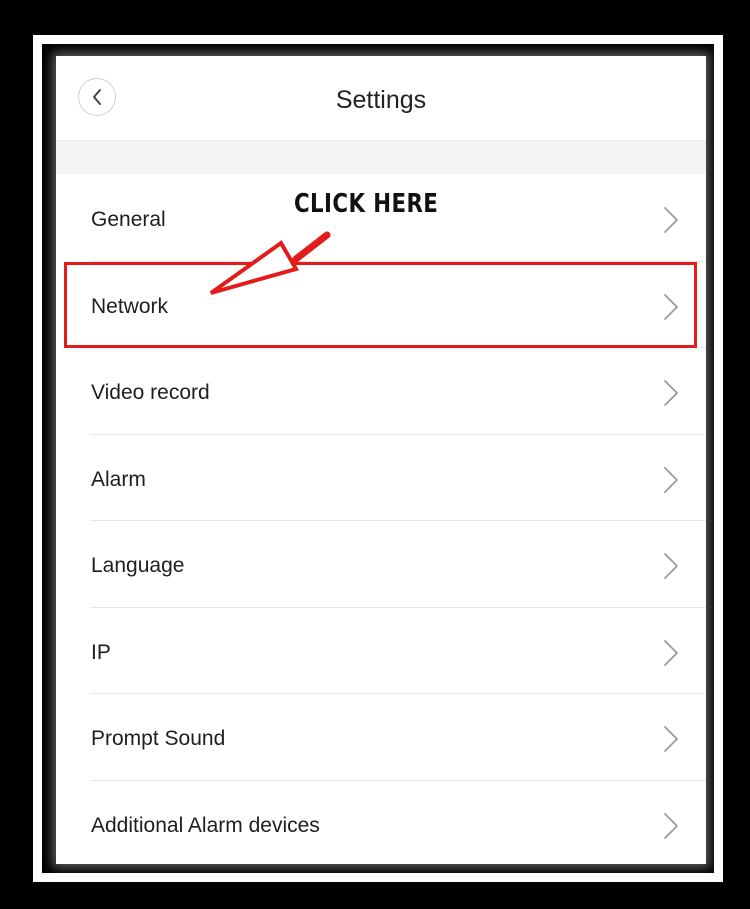  I want to click on menu-item-label: Prompt Sound, so click(158, 738).